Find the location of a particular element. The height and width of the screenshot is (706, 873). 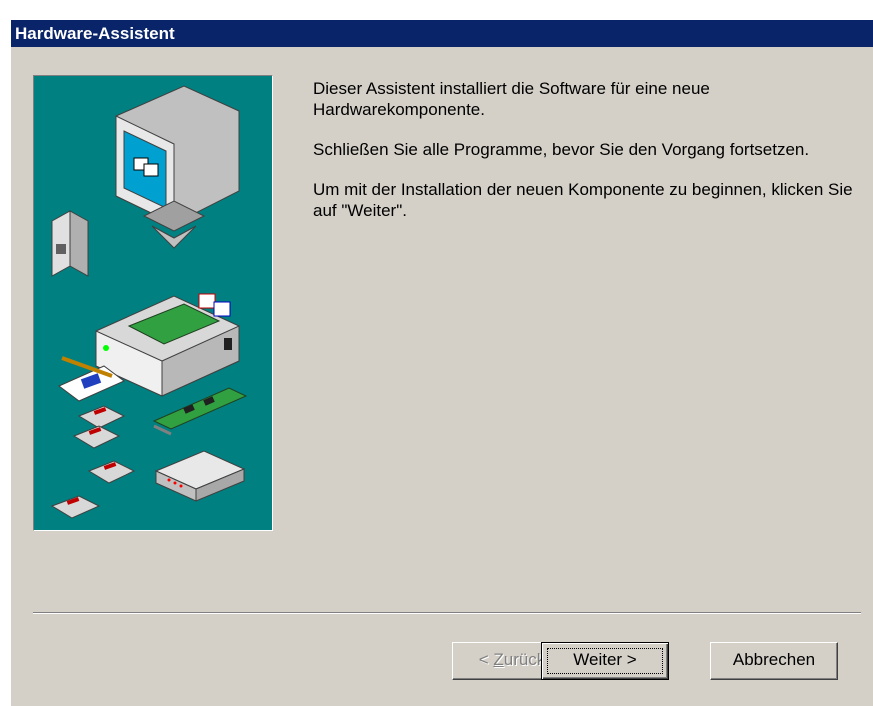

next-button: Weiter > is located at coordinates (605, 661).